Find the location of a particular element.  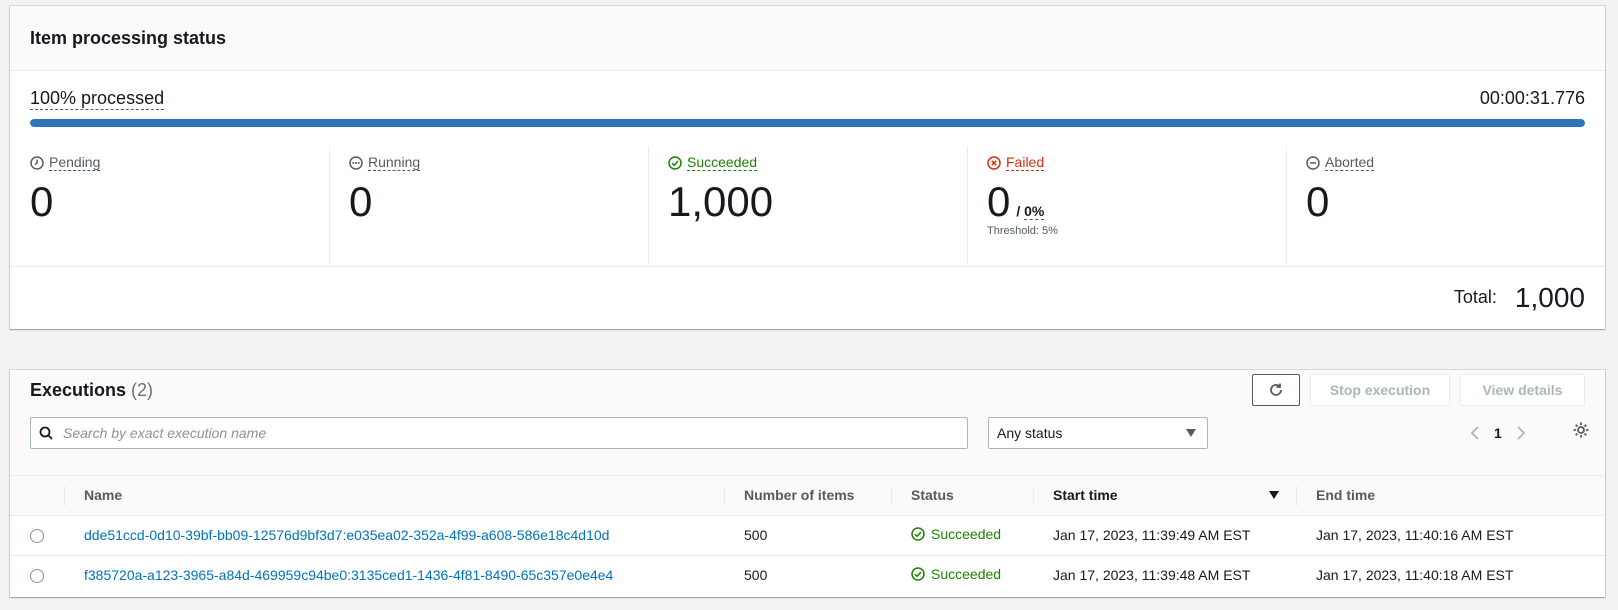

stopped-icon is located at coordinates (1313, 162).